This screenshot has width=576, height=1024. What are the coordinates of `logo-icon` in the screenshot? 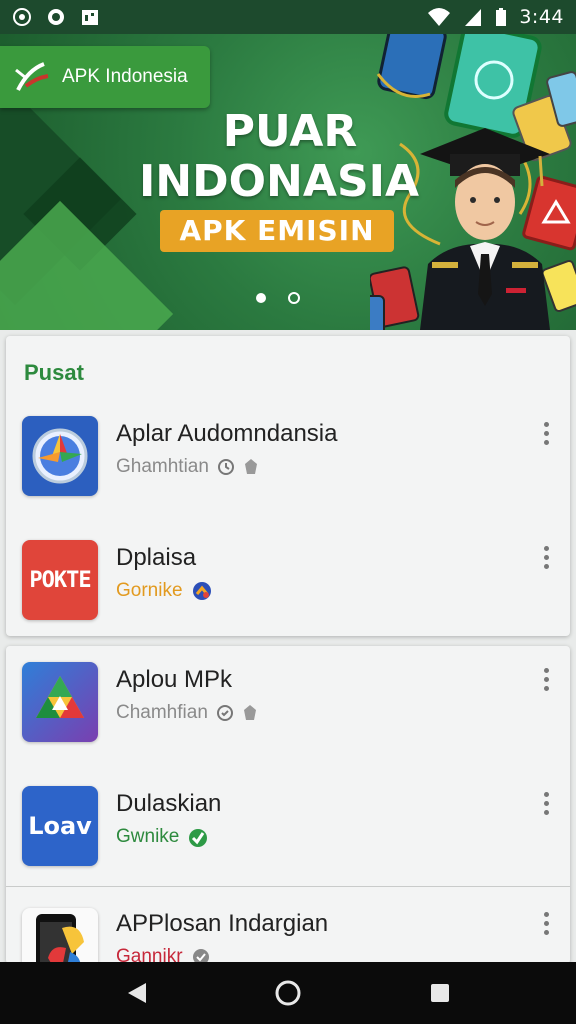 It's located at (32, 76).